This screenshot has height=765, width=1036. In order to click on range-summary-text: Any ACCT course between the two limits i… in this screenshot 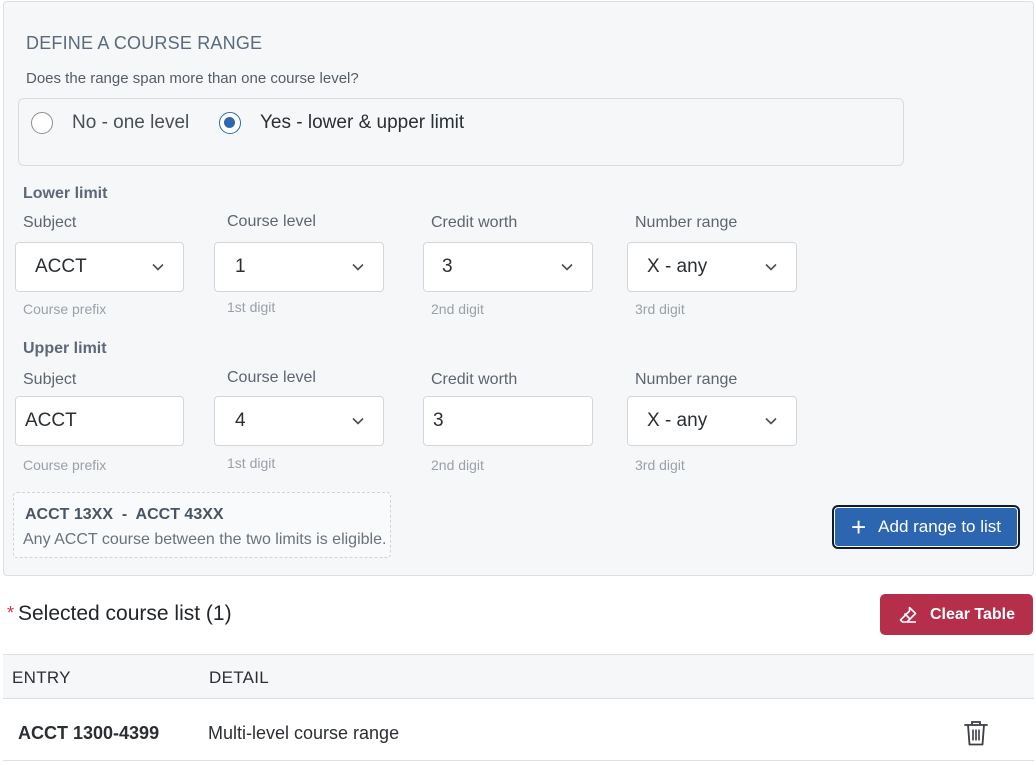, I will do `click(205, 539)`.